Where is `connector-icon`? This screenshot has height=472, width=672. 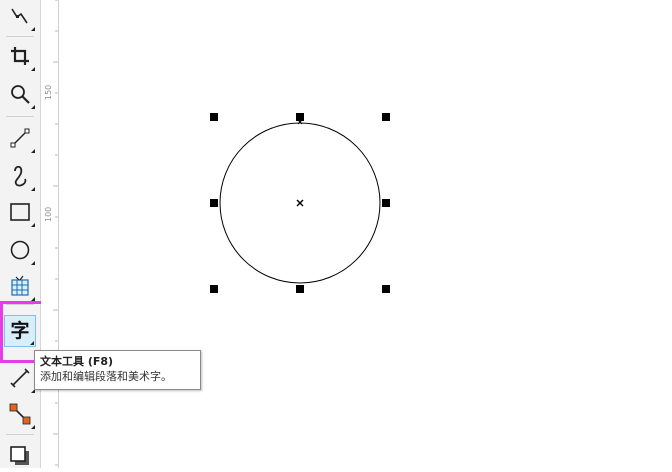 connector-icon is located at coordinates (20, 414).